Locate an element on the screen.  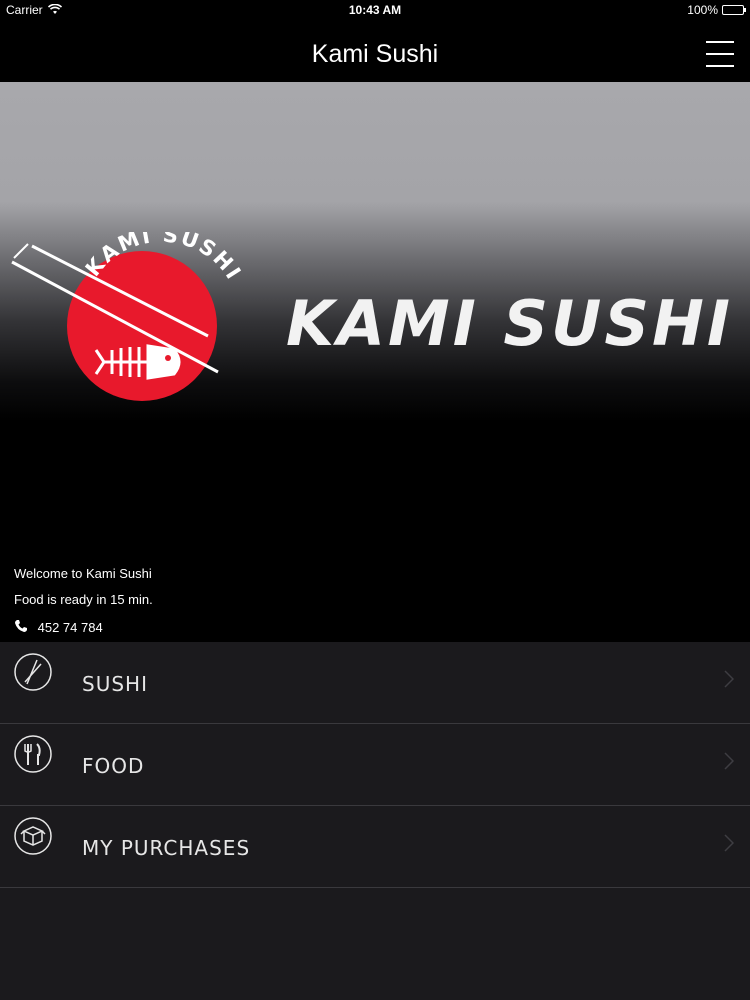
phone-number: 452 74 784 is located at coordinates (70, 628).